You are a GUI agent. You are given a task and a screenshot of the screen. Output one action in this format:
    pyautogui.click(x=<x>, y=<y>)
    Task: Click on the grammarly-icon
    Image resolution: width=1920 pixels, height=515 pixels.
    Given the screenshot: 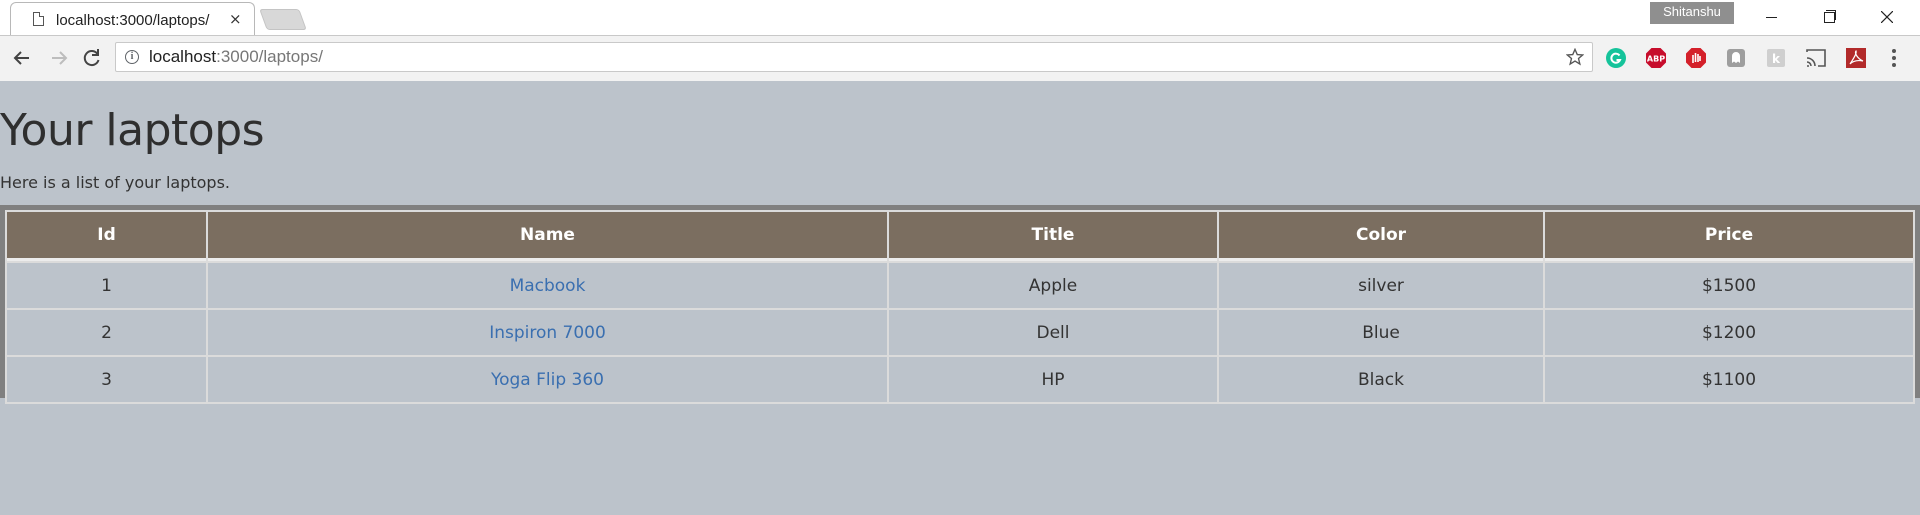 What is the action you would take?
    pyautogui.click(x=1616, y=58)
    